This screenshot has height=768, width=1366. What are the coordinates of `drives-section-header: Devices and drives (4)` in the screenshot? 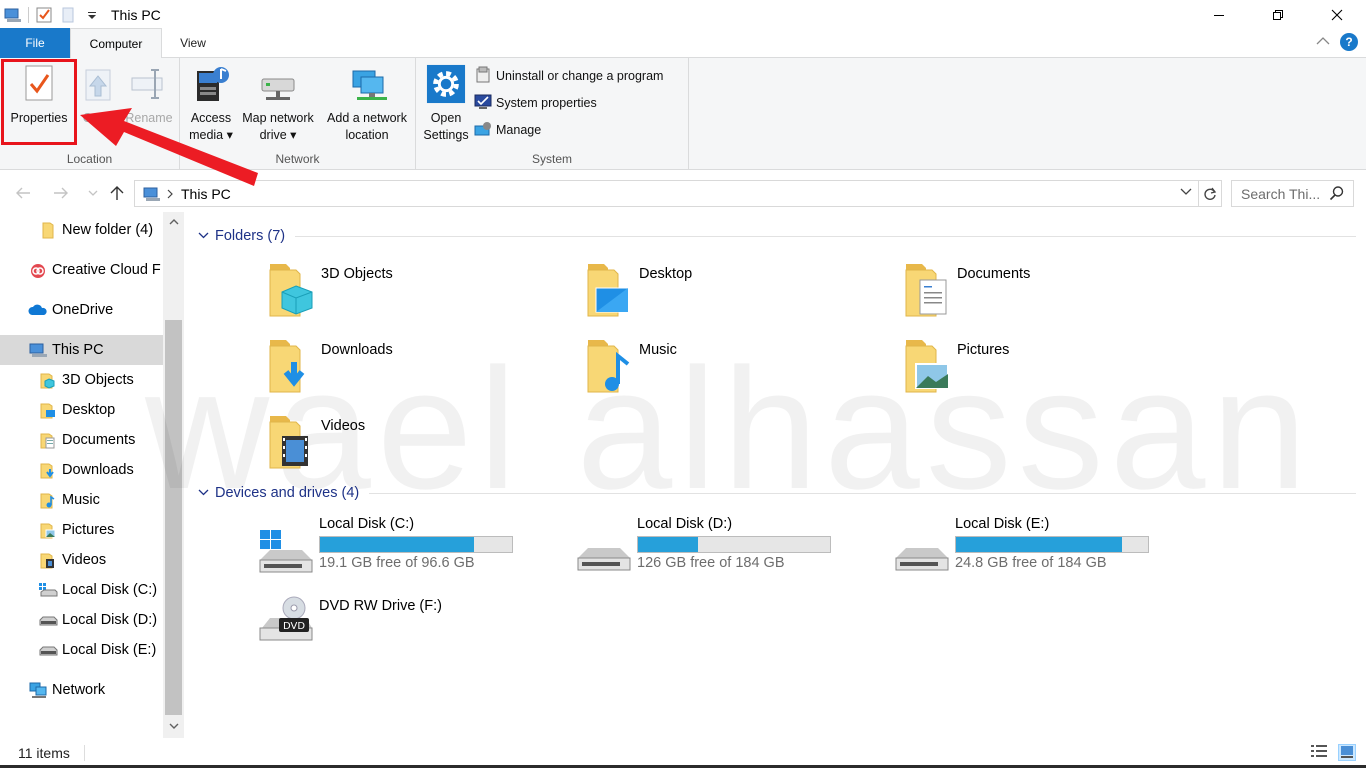 It's located at (777, 493).